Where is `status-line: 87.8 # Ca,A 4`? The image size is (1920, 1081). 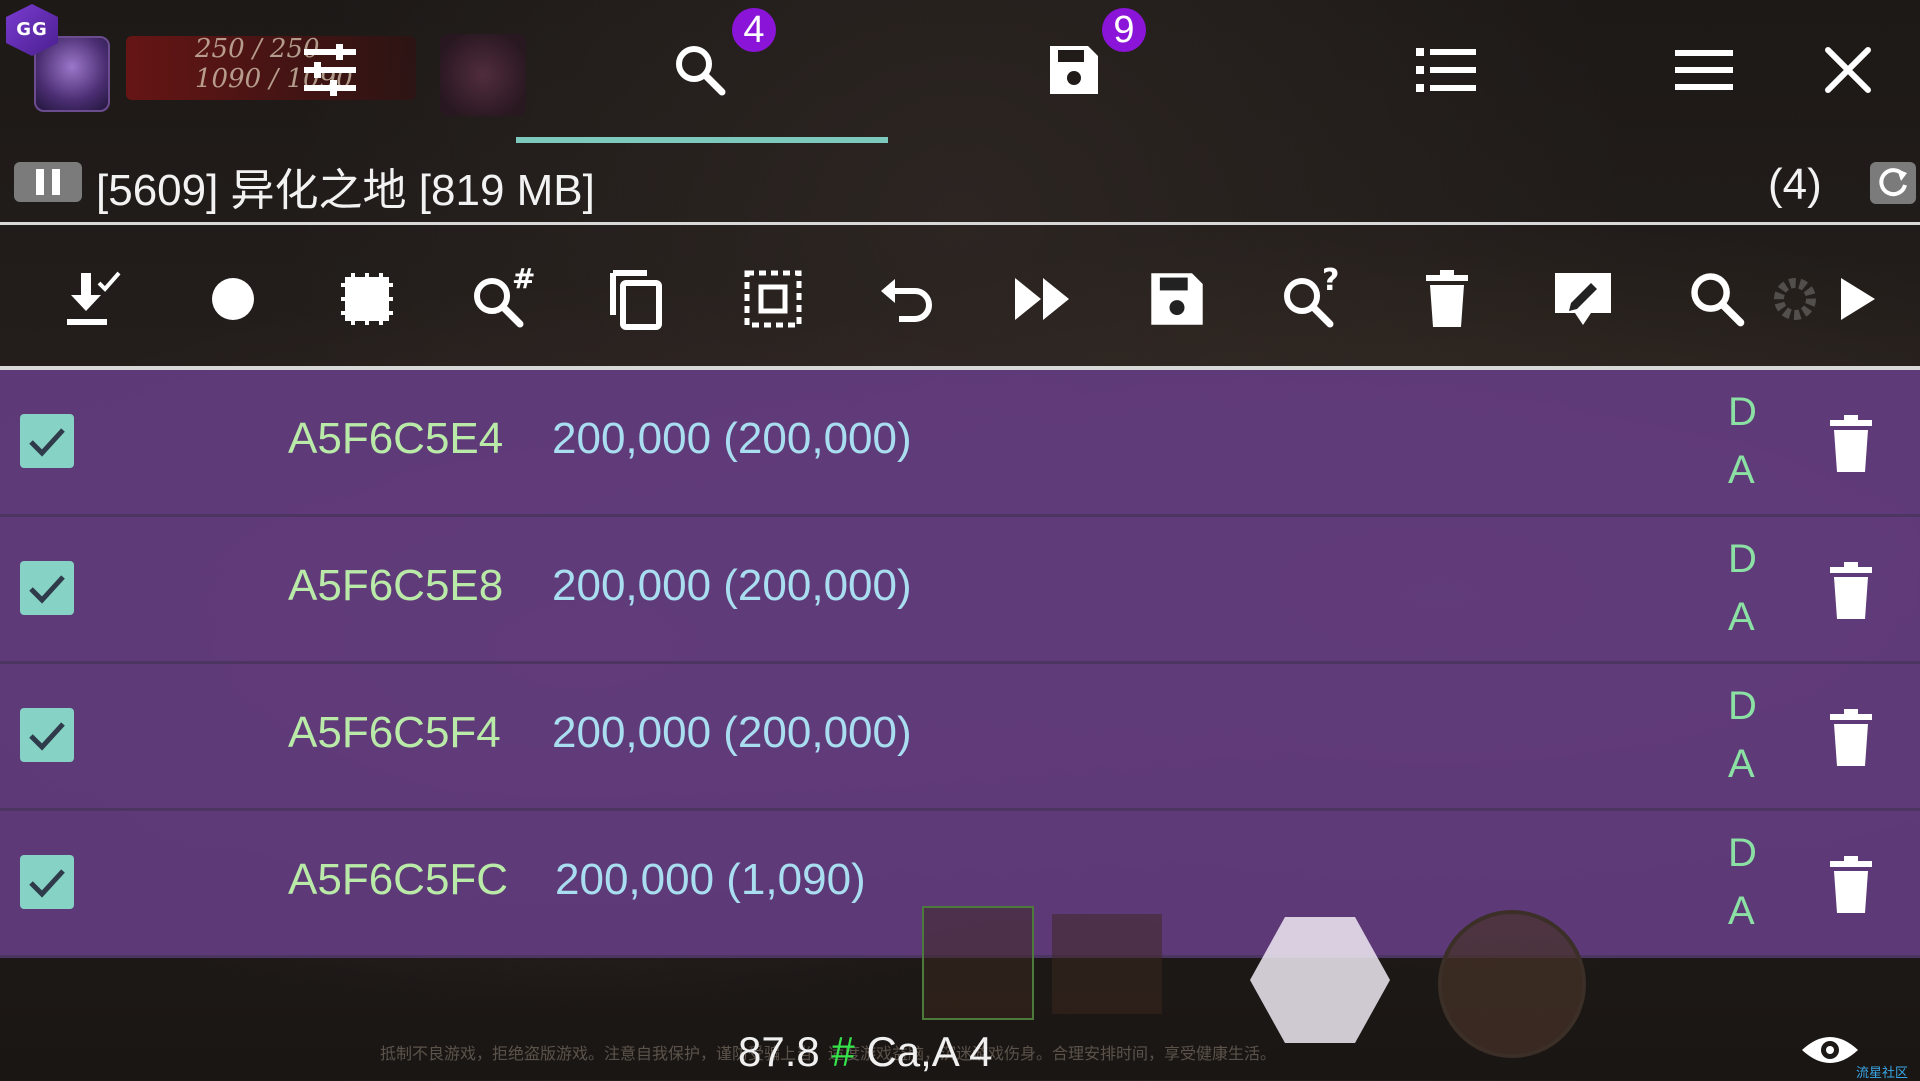
status-line: 87.8 # Ca,A 4 is located at coordinates (865, 1052).